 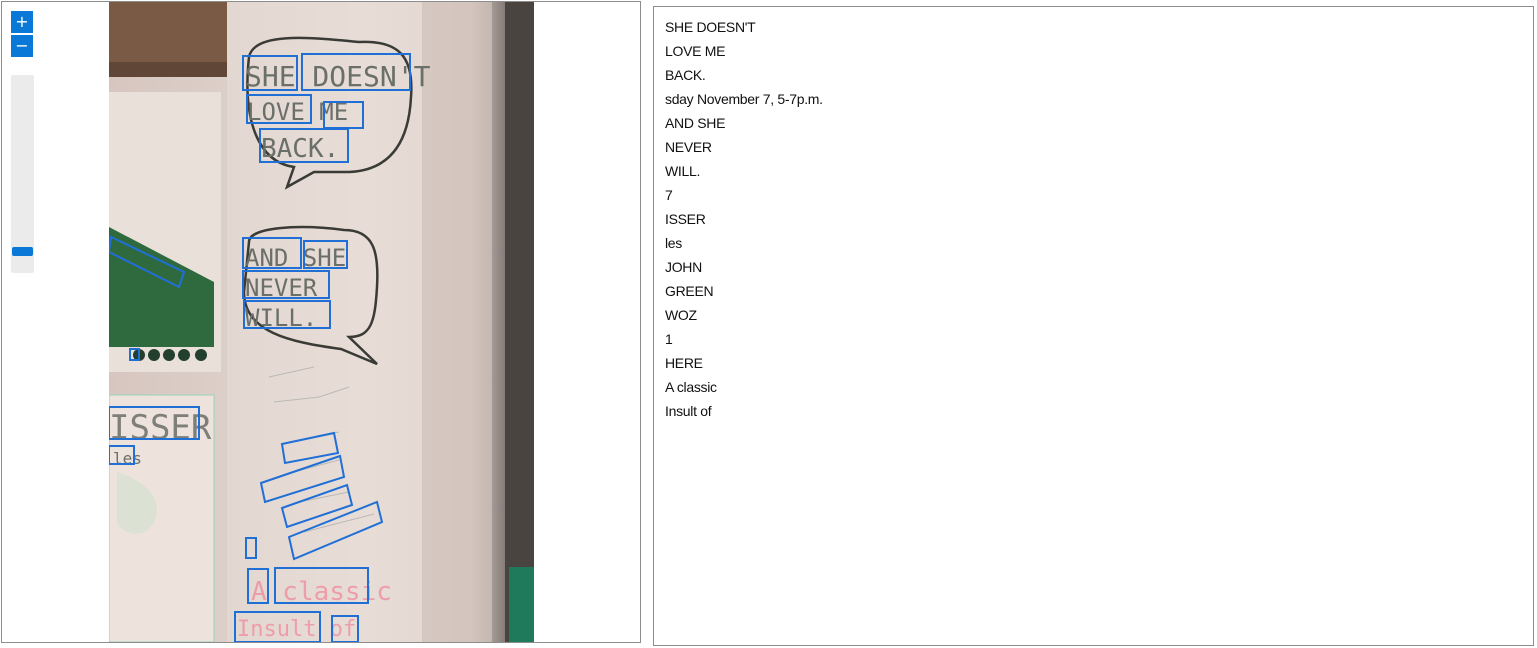 I want to click on svg-text: Insult of, so click(x=296, y=629).